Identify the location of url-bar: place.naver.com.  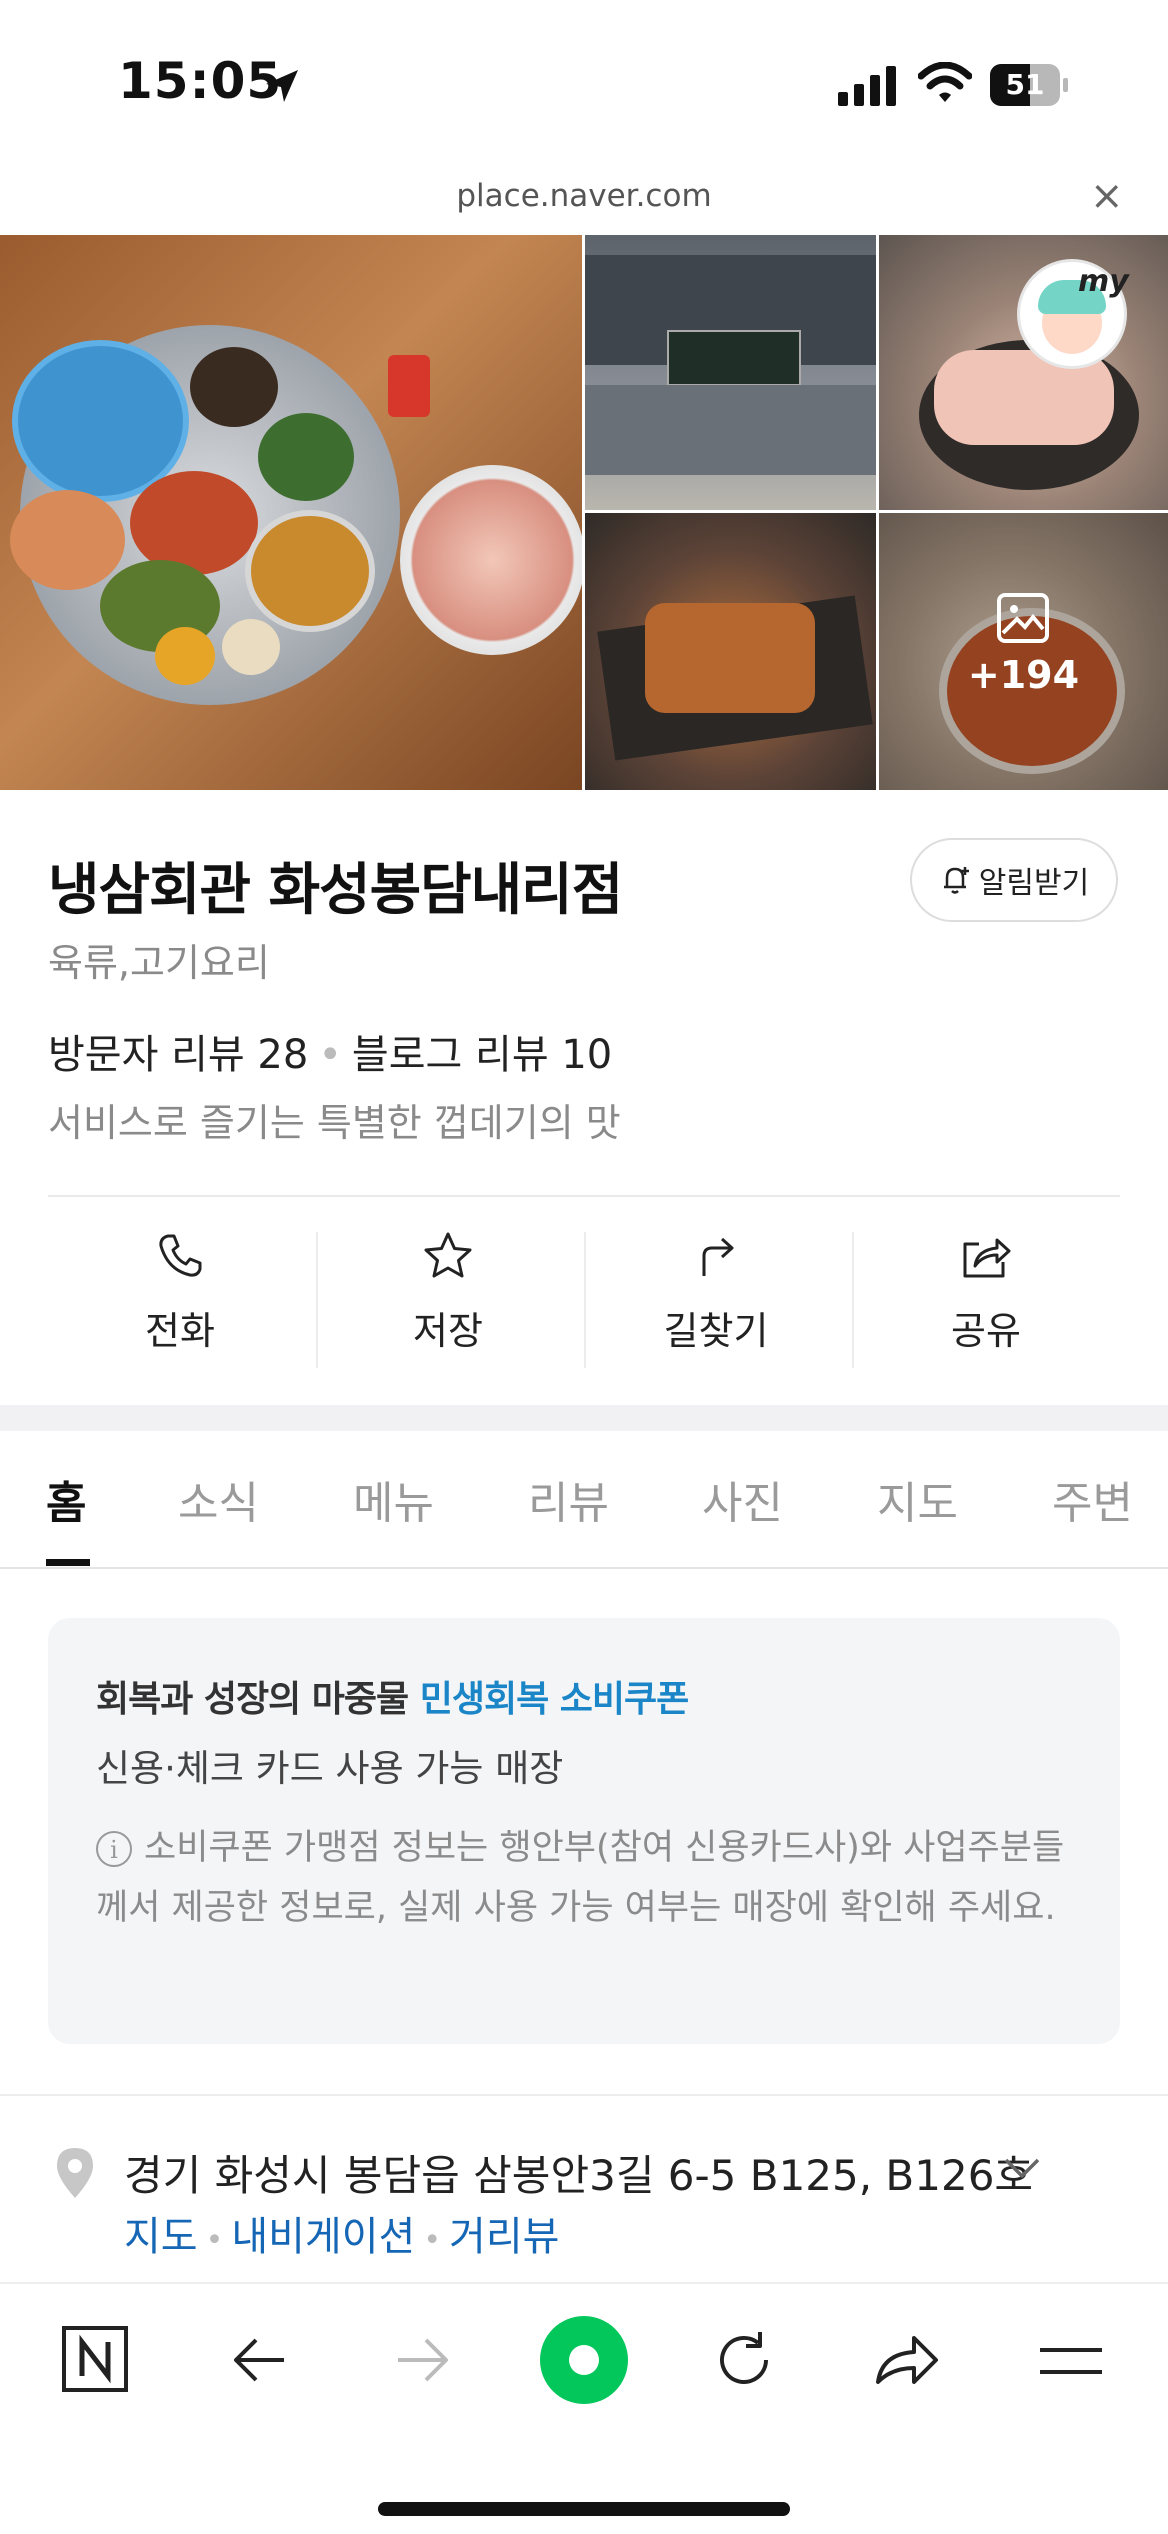
(584, 196).